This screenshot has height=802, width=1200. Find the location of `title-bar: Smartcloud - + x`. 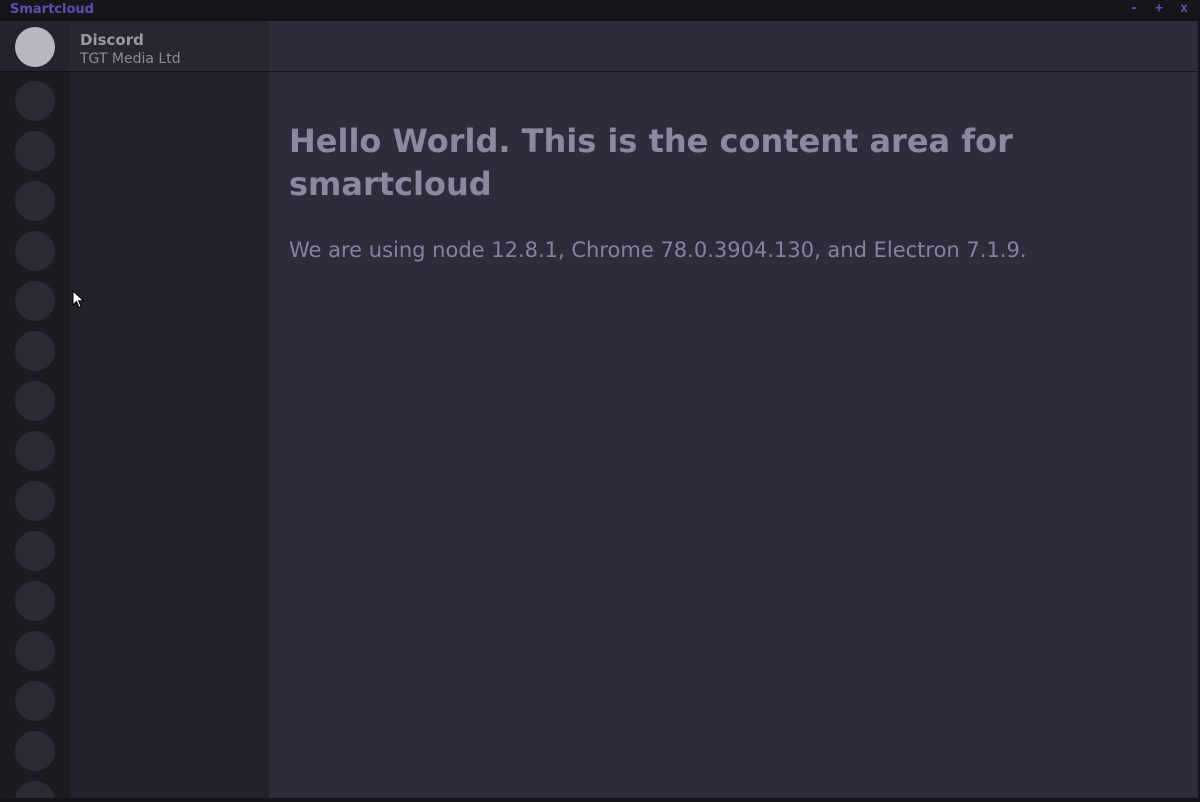

title-bar: Smartcloud - + x is located at coordinates (600, 10).